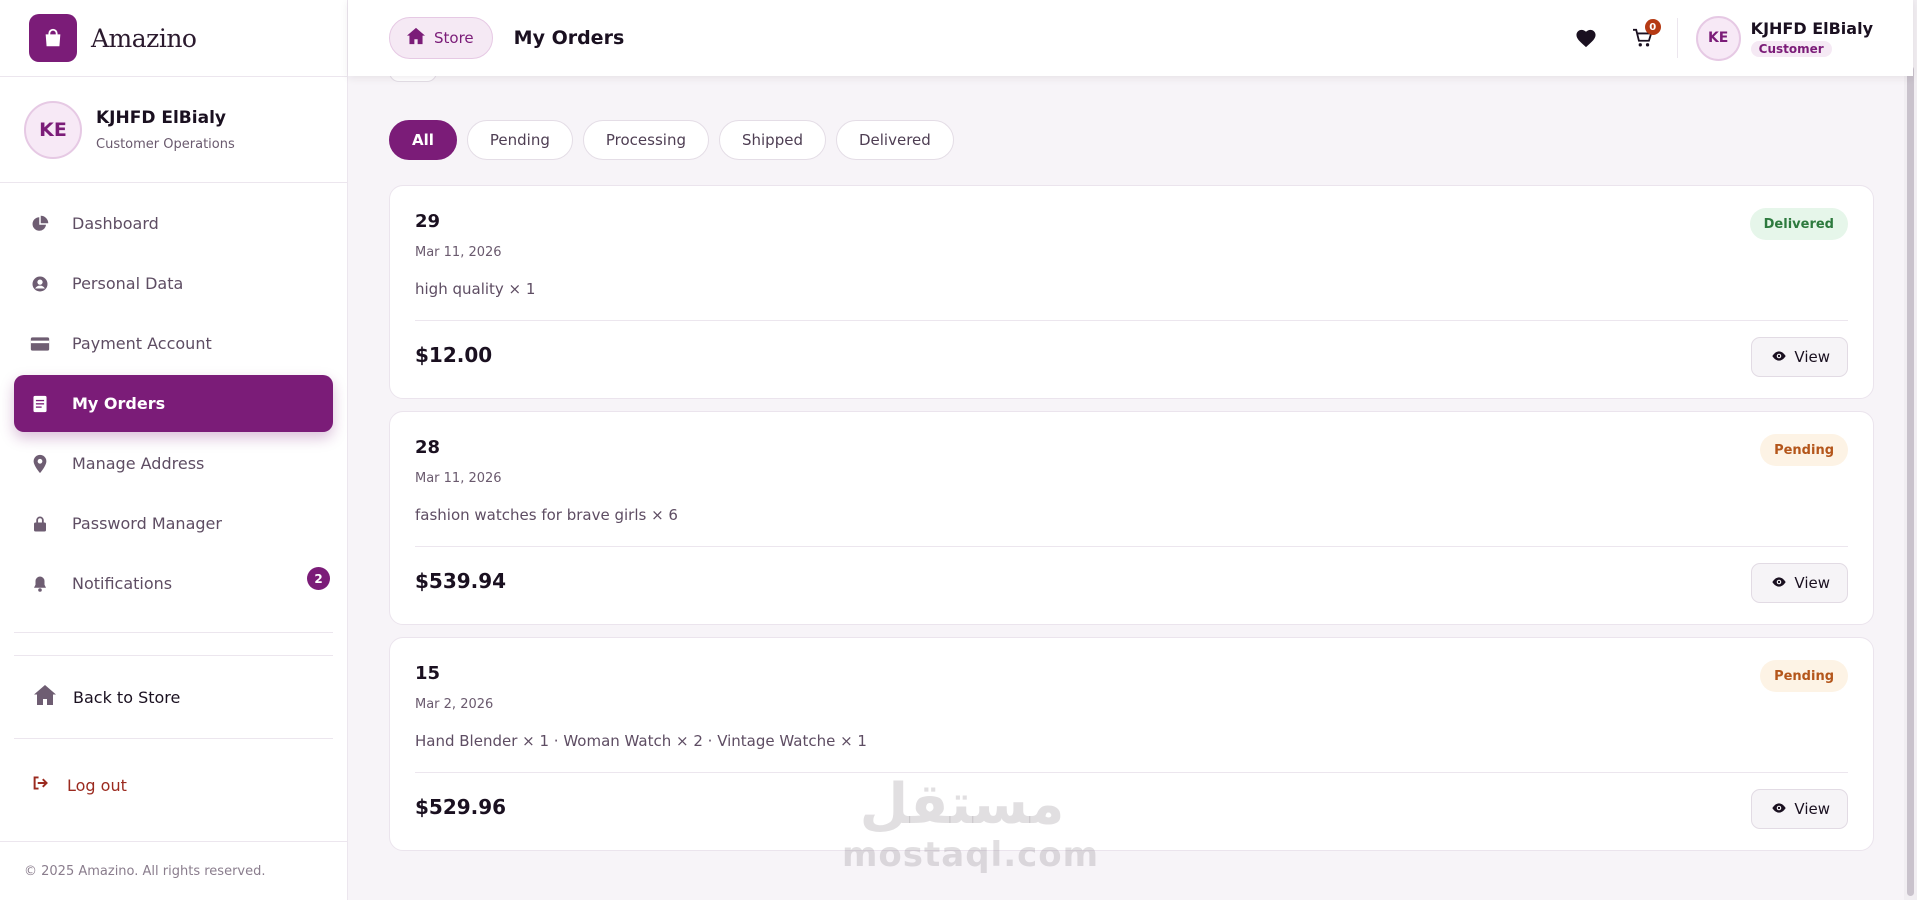  What do you see at coordinates (569, 38) in the screenshot?
I see `page-title: My Orders` at bounding box center [569, 38].